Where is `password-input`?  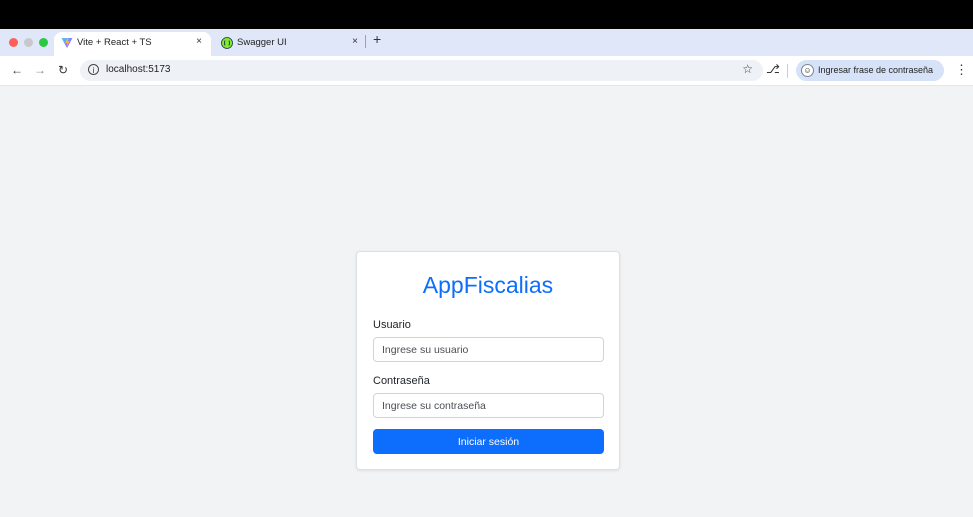
password-input is located at coordinates (488, 405).